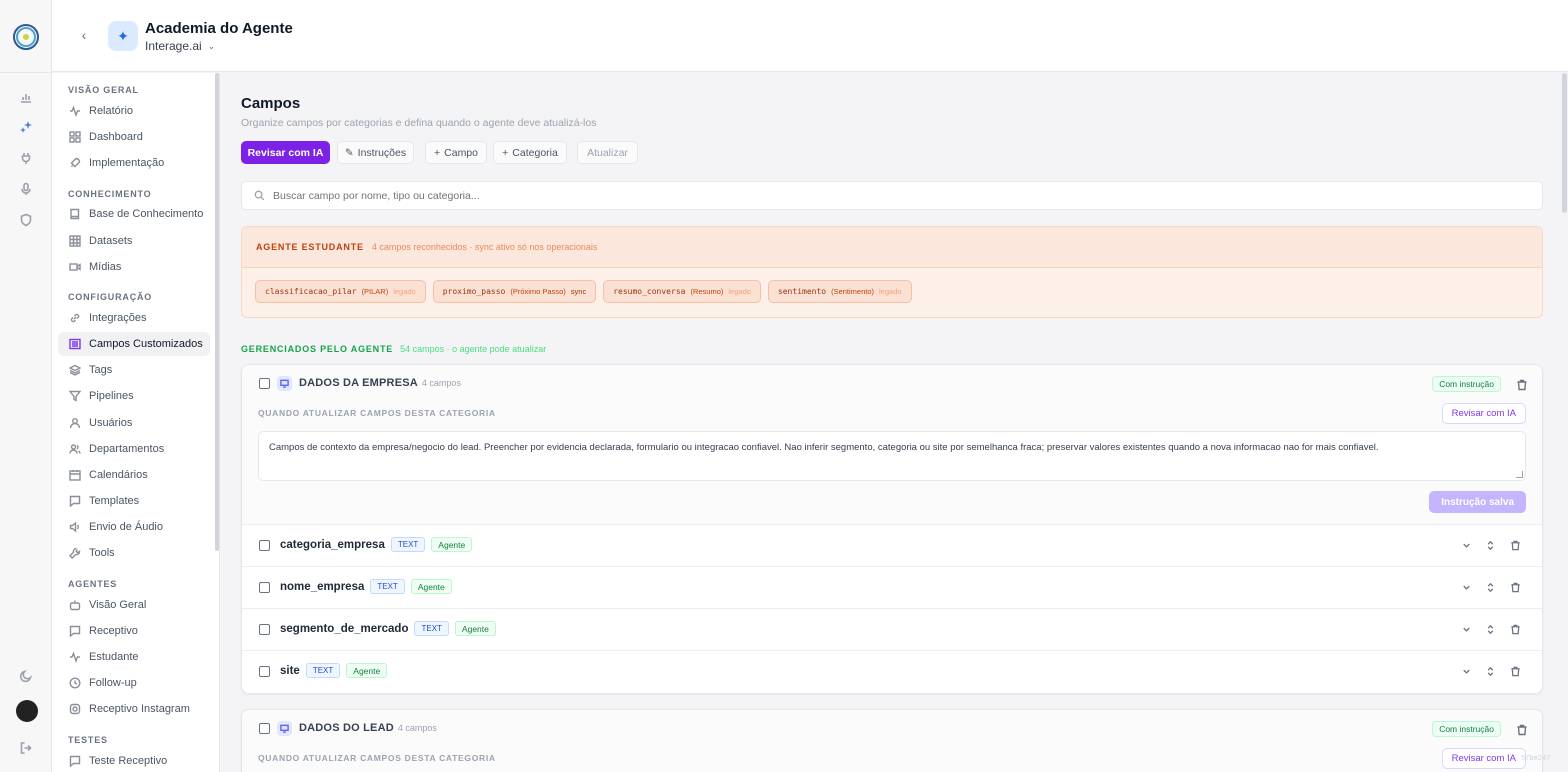 This screenshot has height=772, width=1568. Describe the element at coordinates (74, 267) in the screenshot. I see `video-icon` at that location.